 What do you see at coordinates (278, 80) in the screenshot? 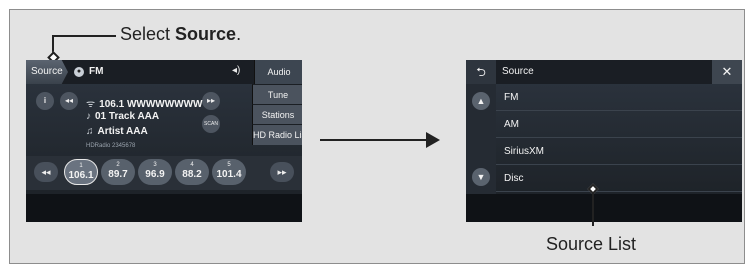
I see `audio-menu-button: Audio Menu` at bounding box center [278, 80].